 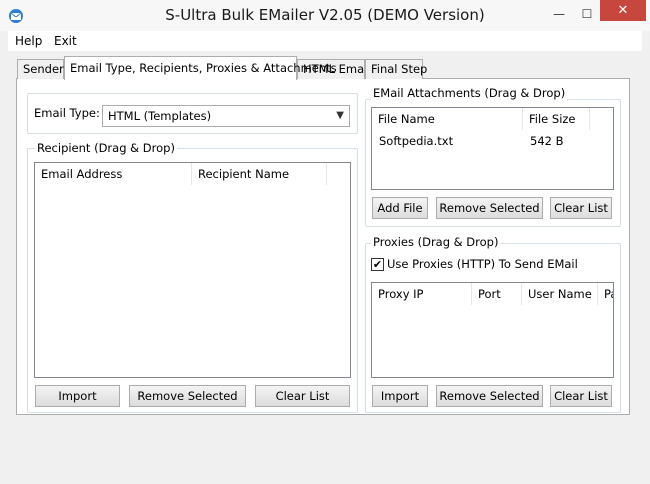 I want to click on proxies-clear-list-button: Clear List, so click(x=581, y=396).